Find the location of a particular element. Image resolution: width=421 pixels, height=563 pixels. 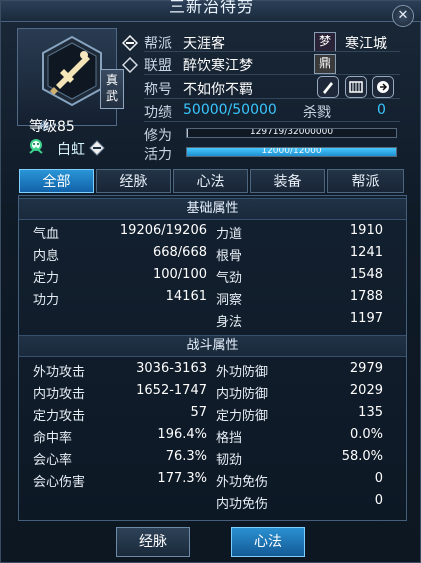

alliance-label: 联盟 is located at coordinates (158, 66).